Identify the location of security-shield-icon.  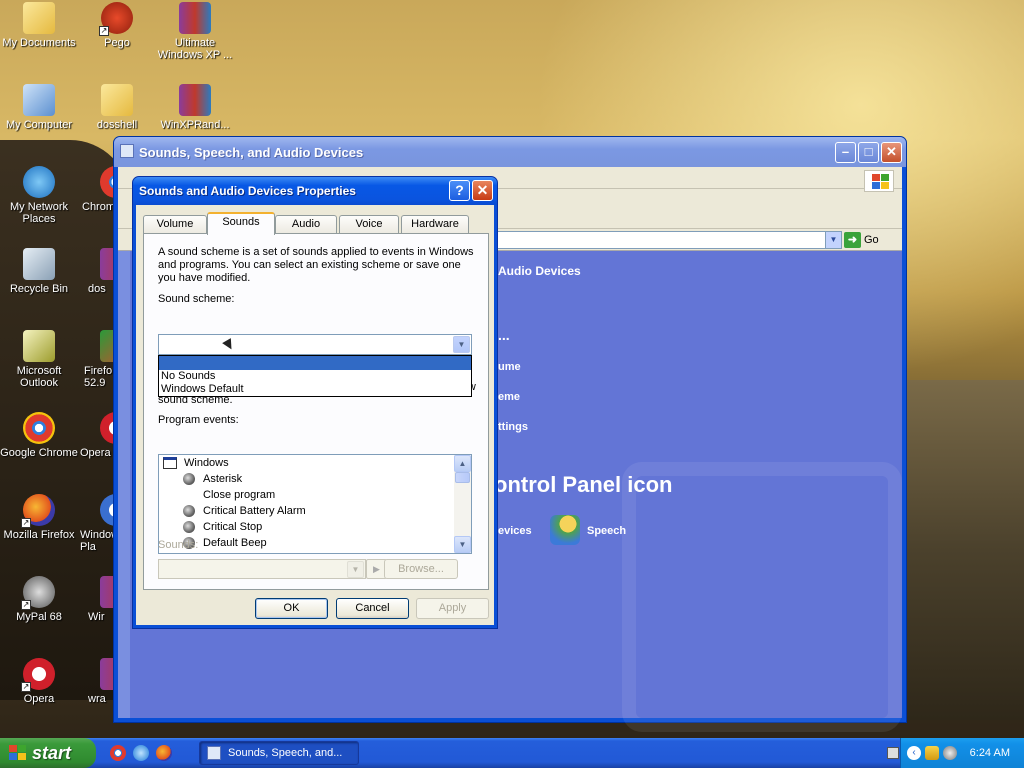
(932, 753).